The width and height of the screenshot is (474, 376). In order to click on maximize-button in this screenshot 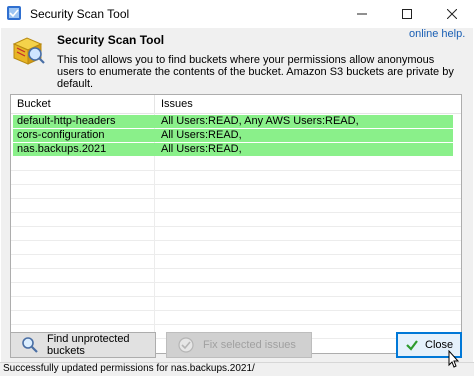, I will do `click(406, 14)`.